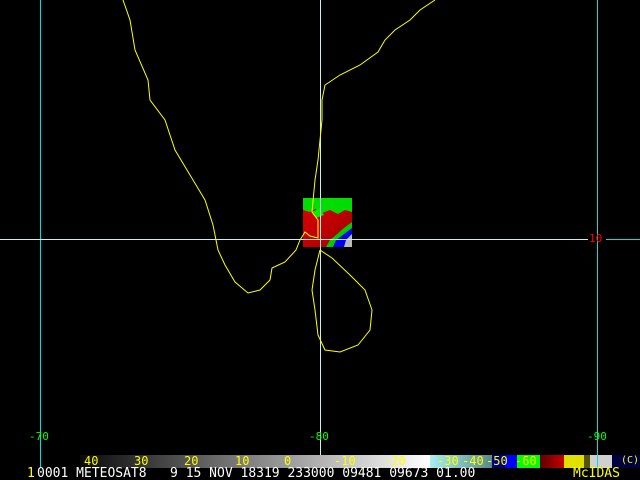 The width and height of the screenshot is (640, 480). Describe the element at coordinates (526, 461) in the screenshot. I see `scale-label: -60` at that location.